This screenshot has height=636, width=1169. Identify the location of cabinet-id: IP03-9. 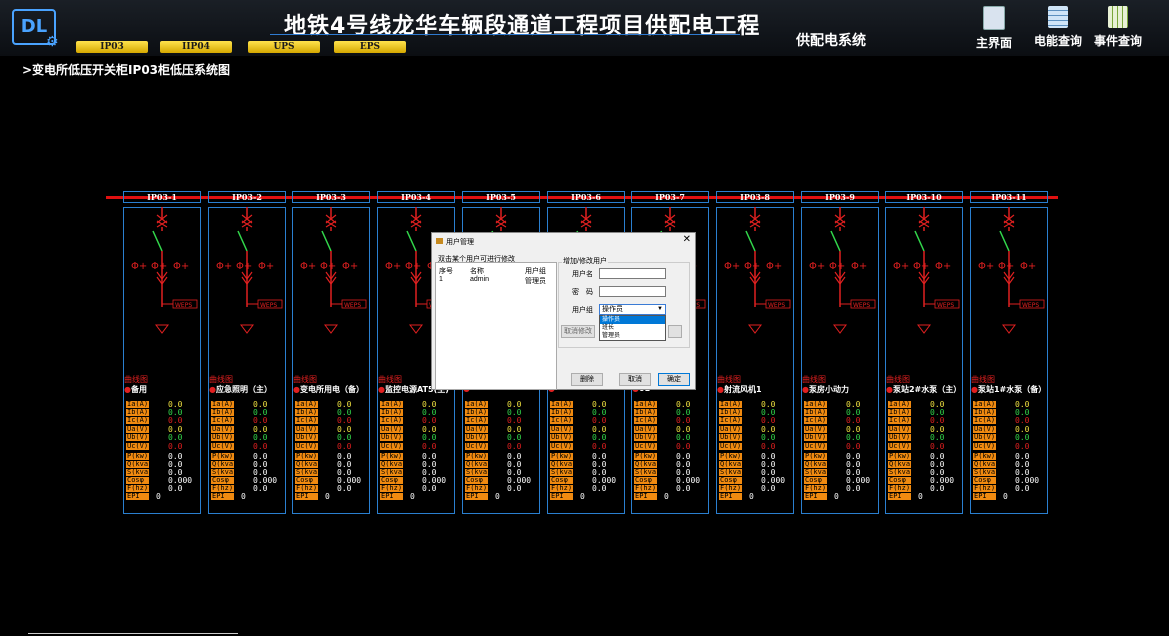
(840, 197).